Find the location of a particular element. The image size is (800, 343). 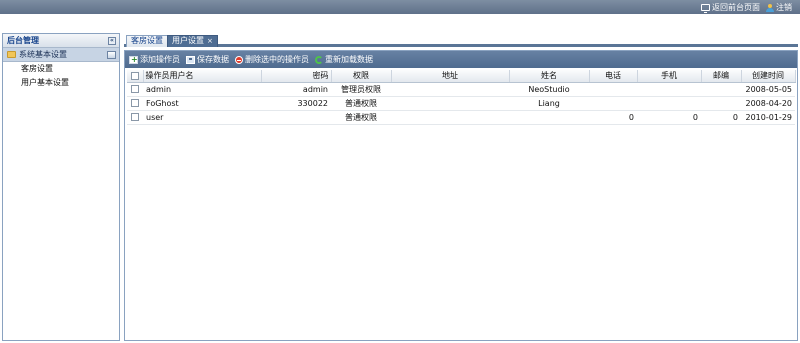

cell-created: 2008-04-20 is located at coordinates (768, 103).